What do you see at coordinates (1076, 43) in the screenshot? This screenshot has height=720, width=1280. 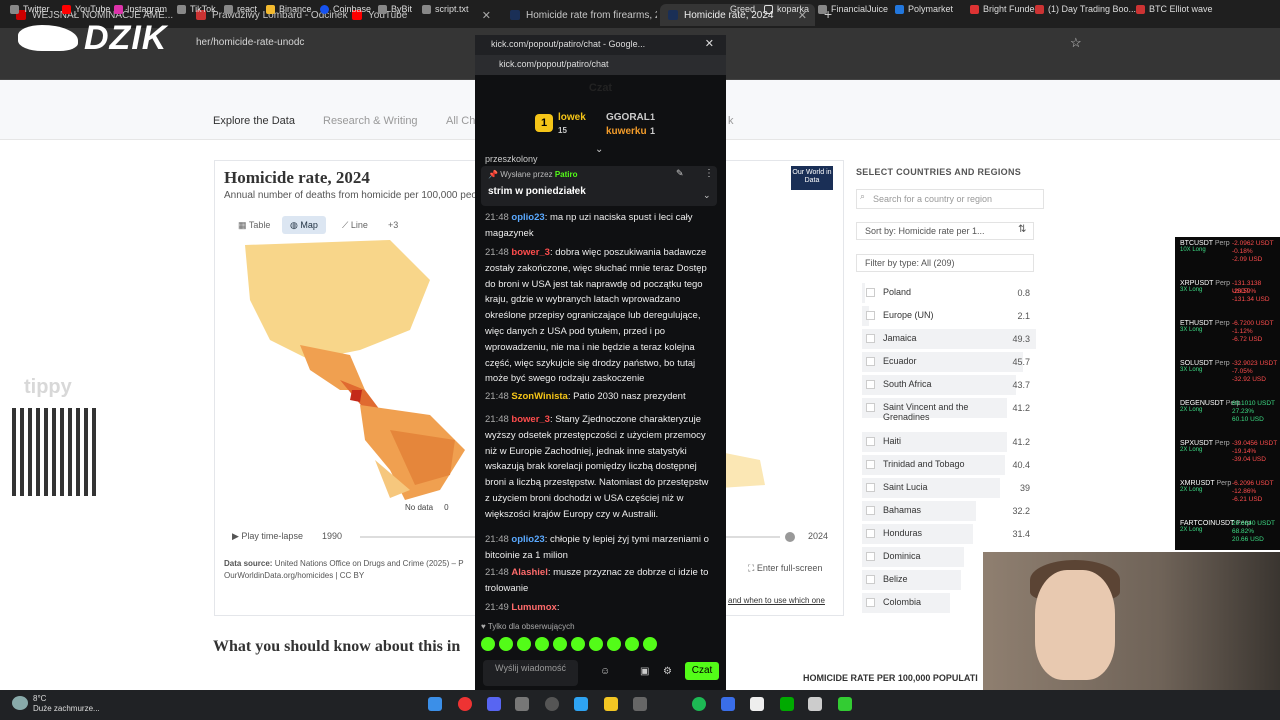 I see `bookmark-star-icon: ☆` at bounding box center [1076, 43].